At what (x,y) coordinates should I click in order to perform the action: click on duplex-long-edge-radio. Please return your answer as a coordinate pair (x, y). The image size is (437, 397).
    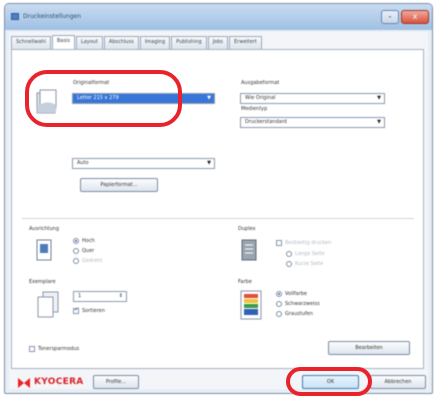
    Looking at the image, I should click on (289, 254).